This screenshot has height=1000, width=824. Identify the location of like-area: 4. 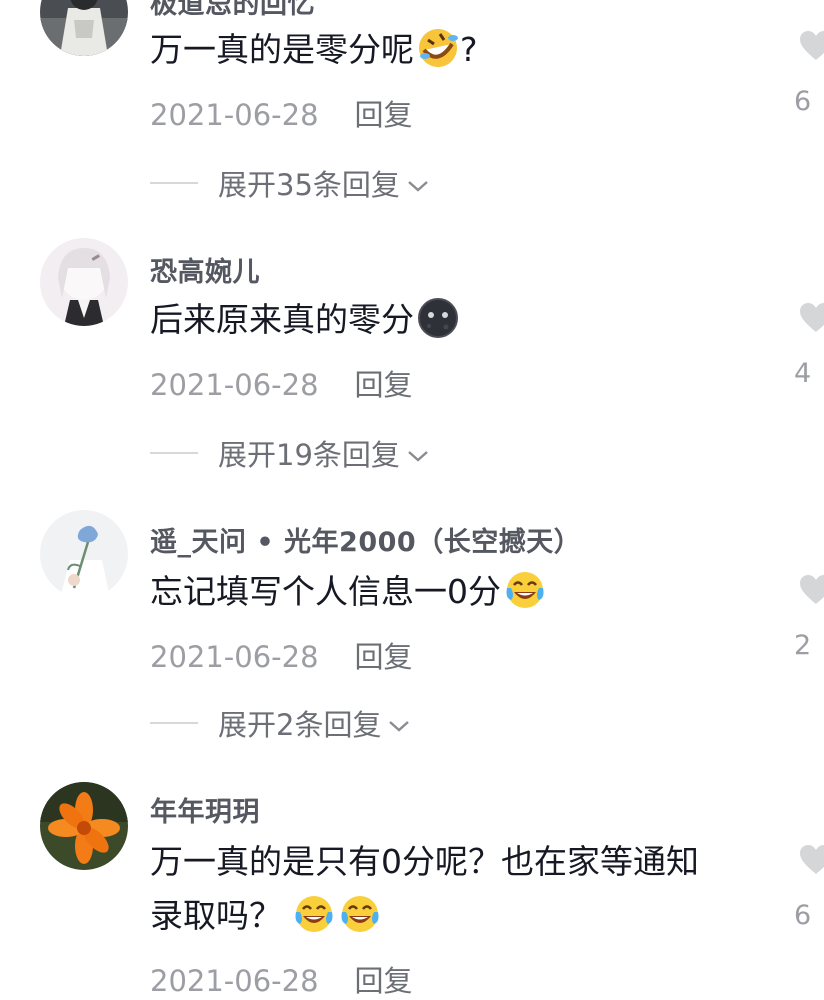
(809, 345).